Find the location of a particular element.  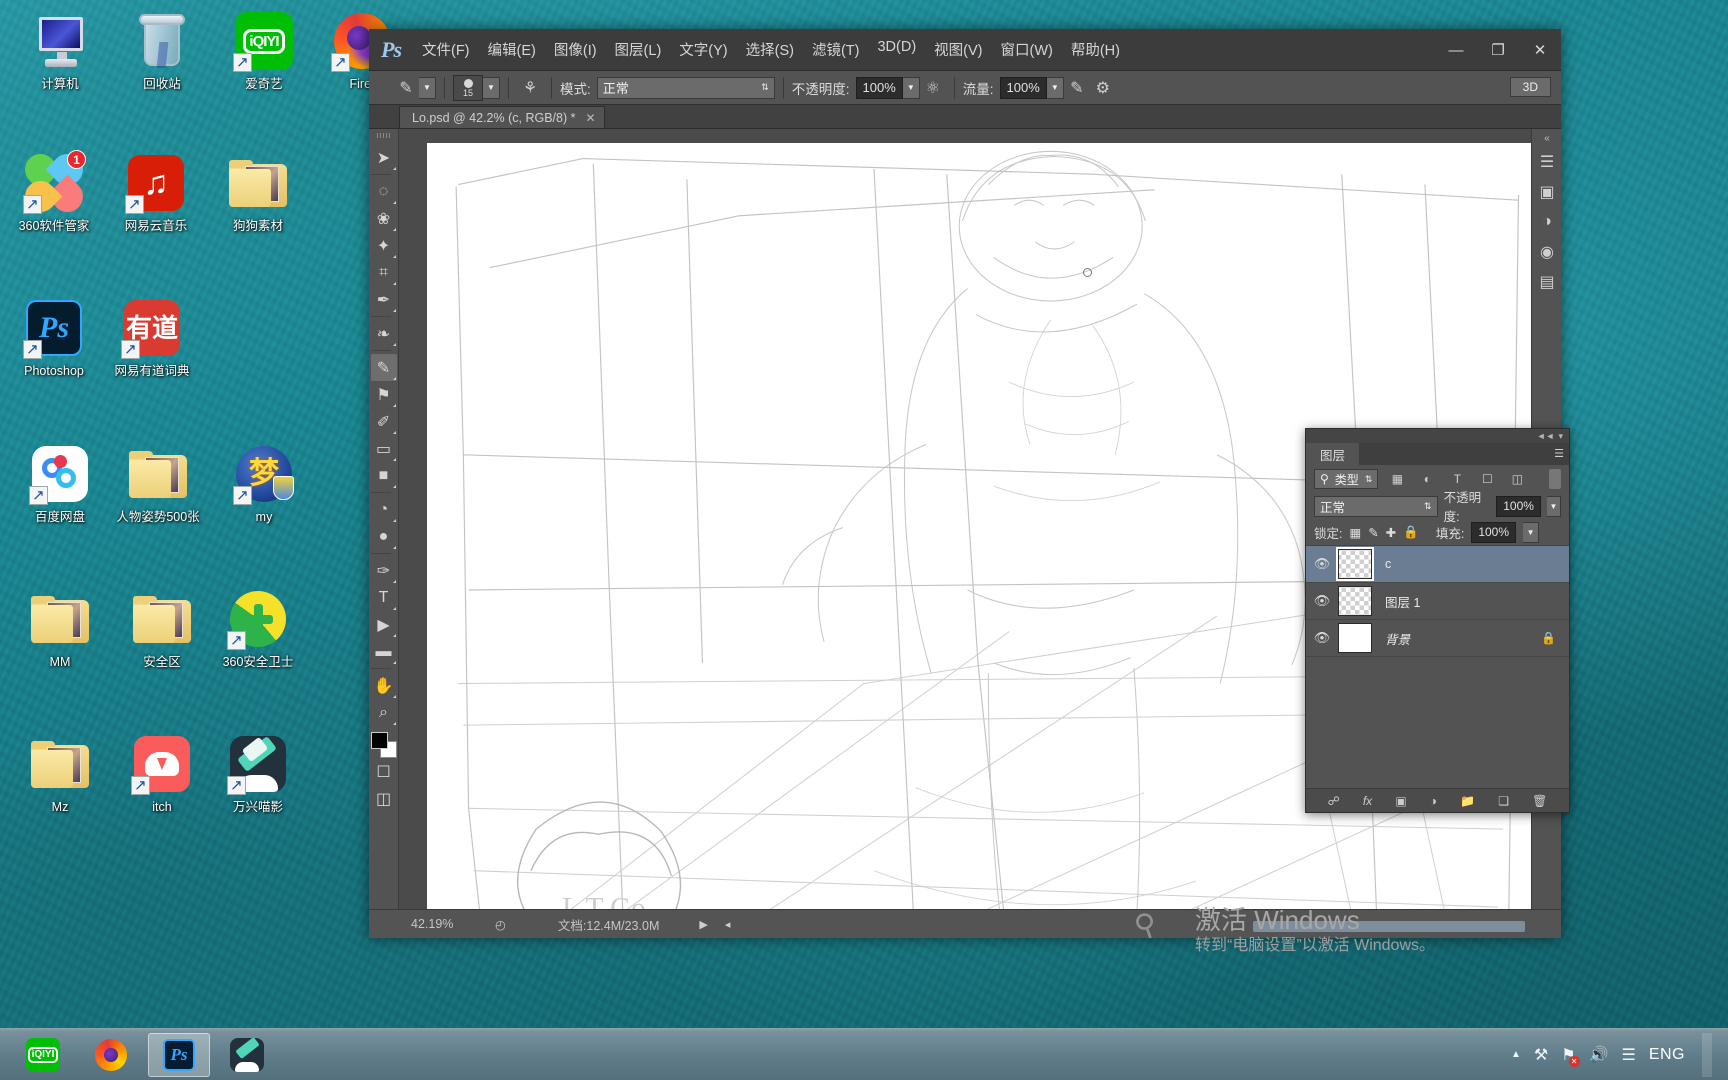

desktop-icon-4: 1 360软件管家 is located at coordinates (54, 190).